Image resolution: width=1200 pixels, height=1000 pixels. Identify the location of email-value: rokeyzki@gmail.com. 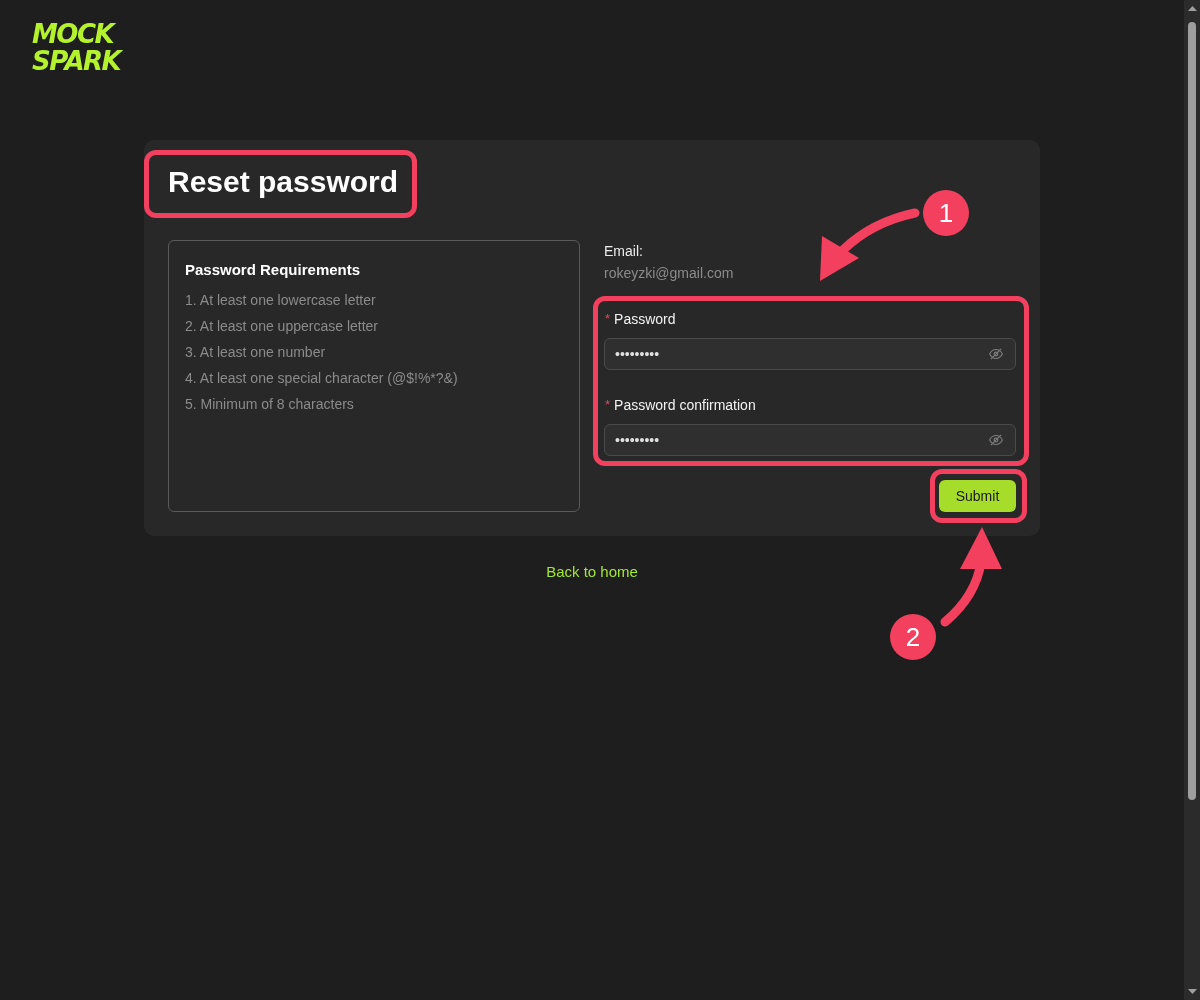
(669, 273).